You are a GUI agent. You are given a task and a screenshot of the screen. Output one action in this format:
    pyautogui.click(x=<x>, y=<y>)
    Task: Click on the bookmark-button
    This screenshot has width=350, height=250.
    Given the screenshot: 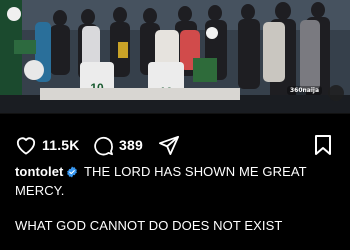 What is the action you would take?
    pyautogui.click(x=323, y=145)
    